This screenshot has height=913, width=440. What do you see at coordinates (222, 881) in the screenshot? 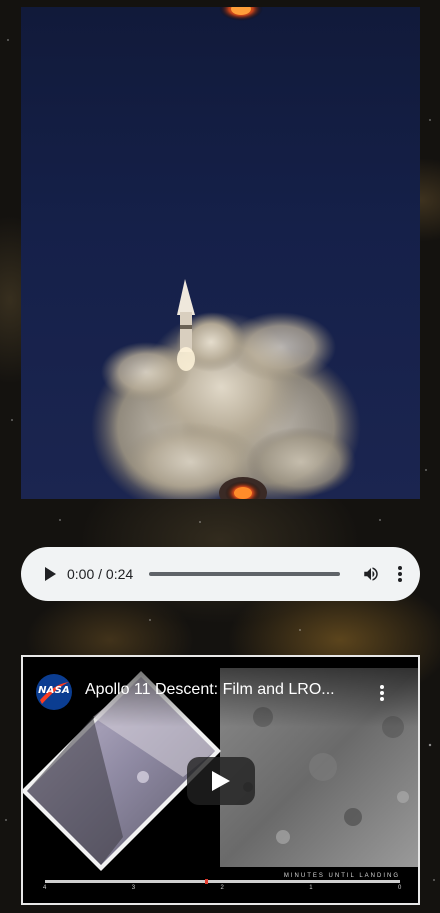
I see `timeline-bar` at bounding box center [222, 881].